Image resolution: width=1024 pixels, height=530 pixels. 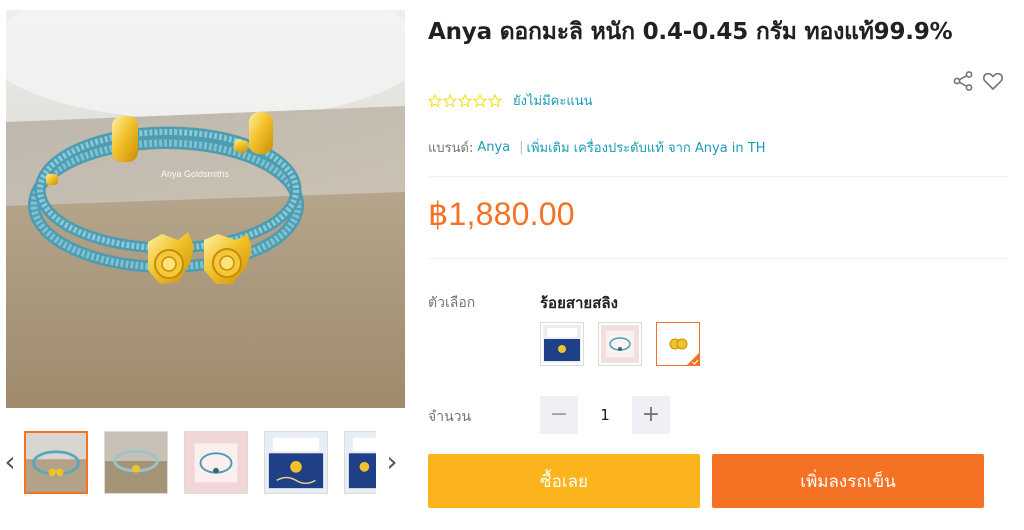 I want to click on image-watermark: Anya Goldsmiths, so click(x=195, y=174).